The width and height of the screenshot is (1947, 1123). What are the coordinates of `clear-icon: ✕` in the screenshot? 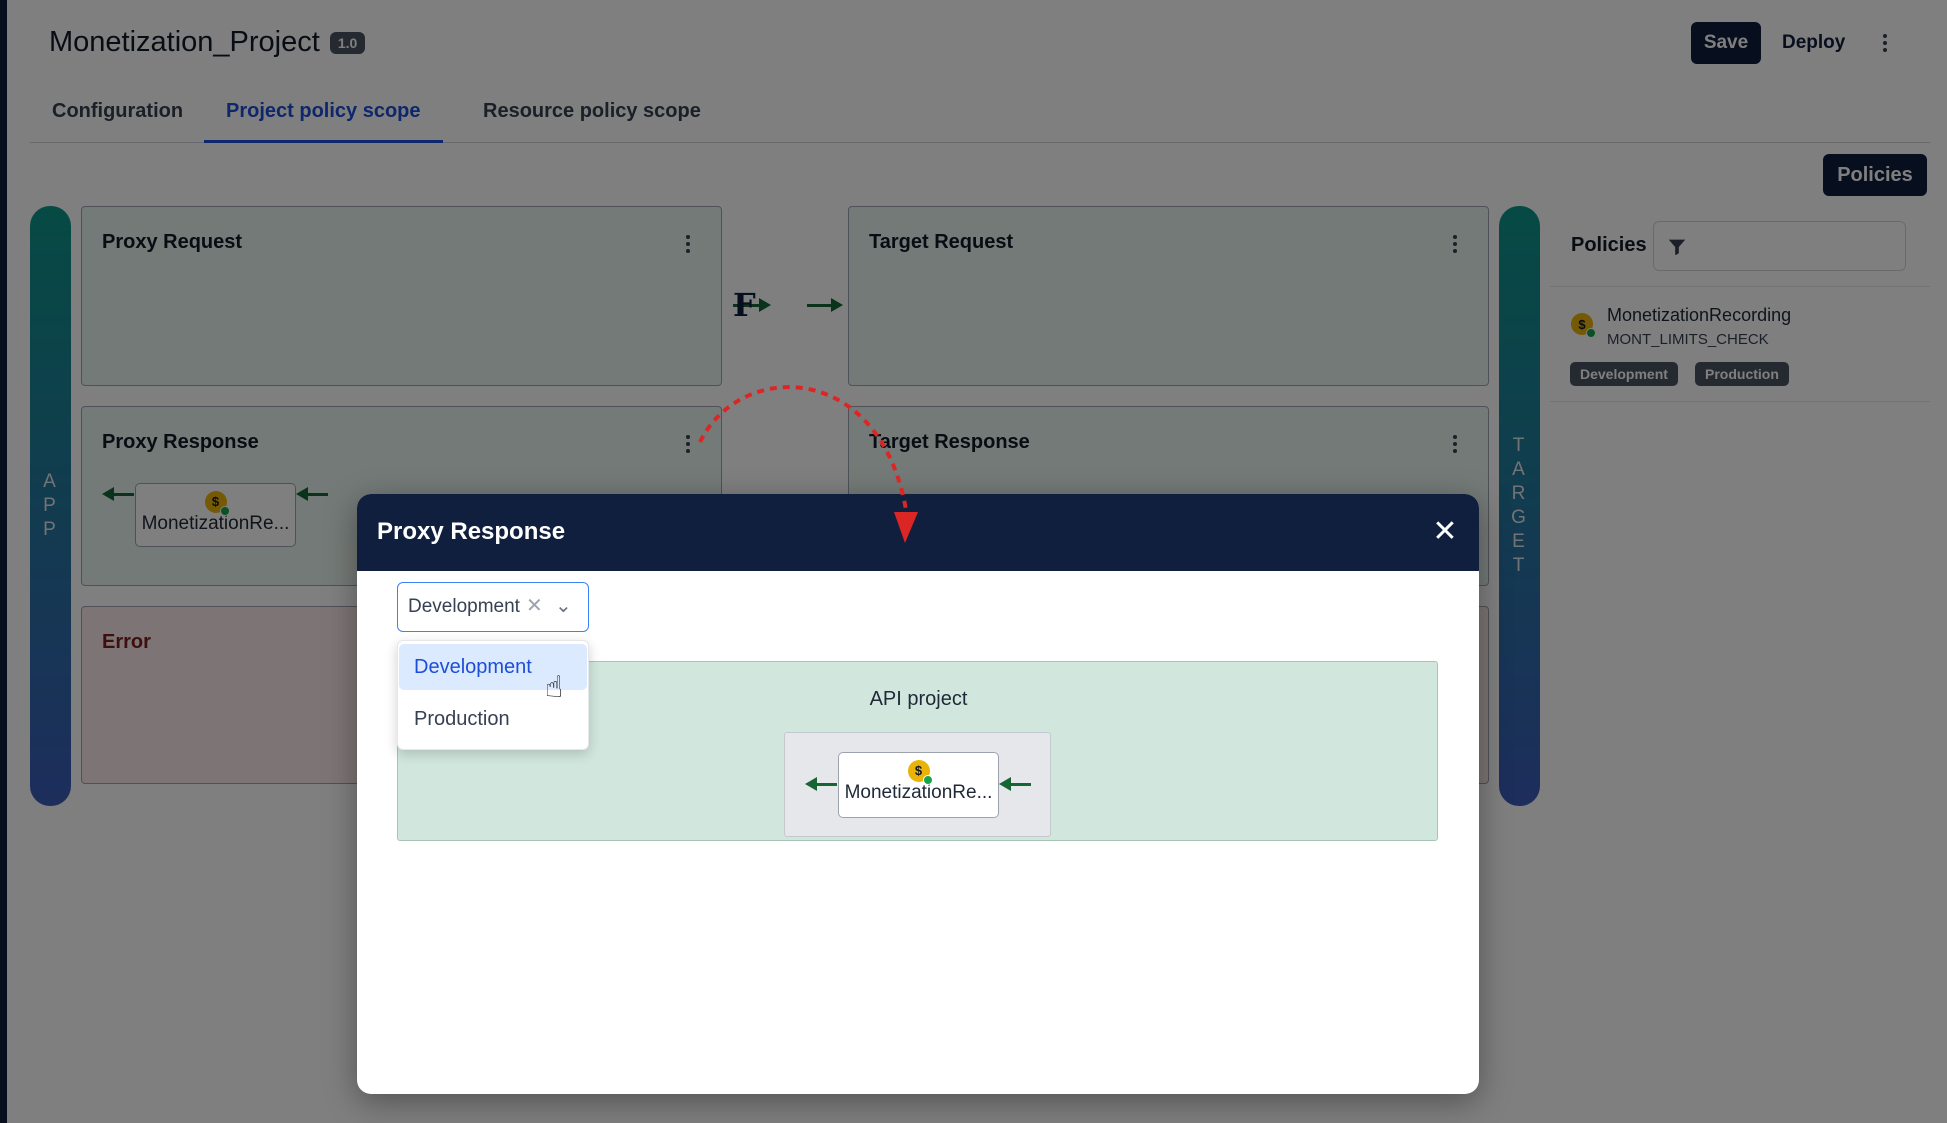 It's located at (534, 605).